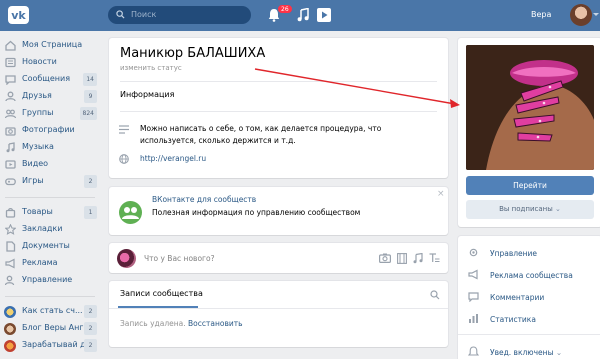  Describe the element at coordinates (357, 88) in the screenshot. I see `annotation-arrow` at that location.